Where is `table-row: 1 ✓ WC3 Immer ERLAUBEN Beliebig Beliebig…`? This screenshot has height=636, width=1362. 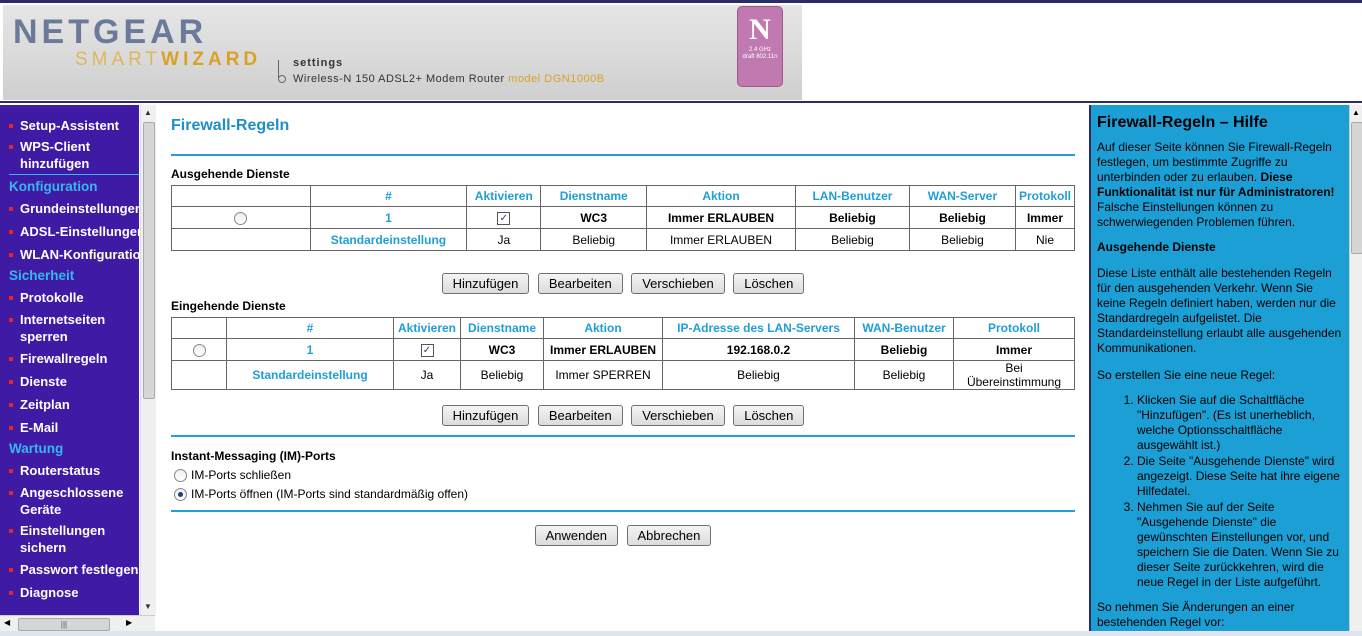
table-row: 1 ✓ WC3 Immer ERLAUBEN Beliebig Beliebig… is located at coordinates (623, 217).